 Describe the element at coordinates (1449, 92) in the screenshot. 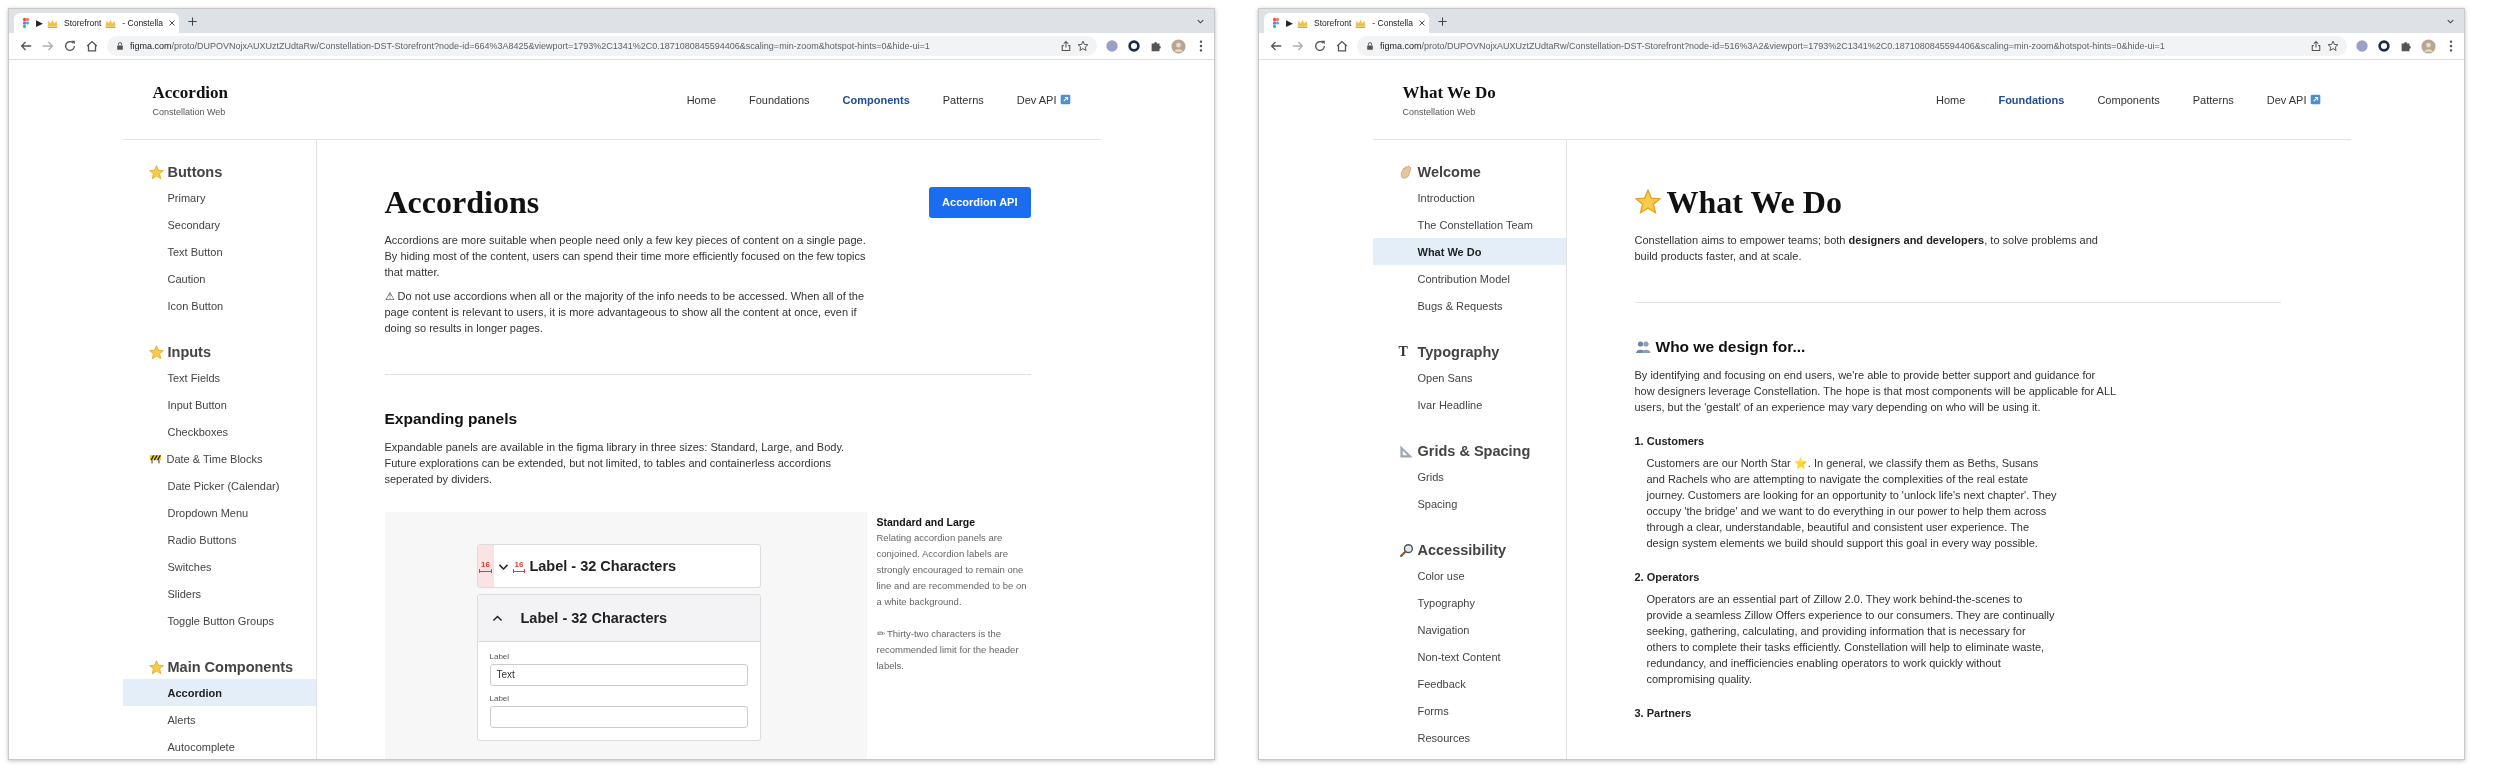

I see `site-title: What We Do` at that location.